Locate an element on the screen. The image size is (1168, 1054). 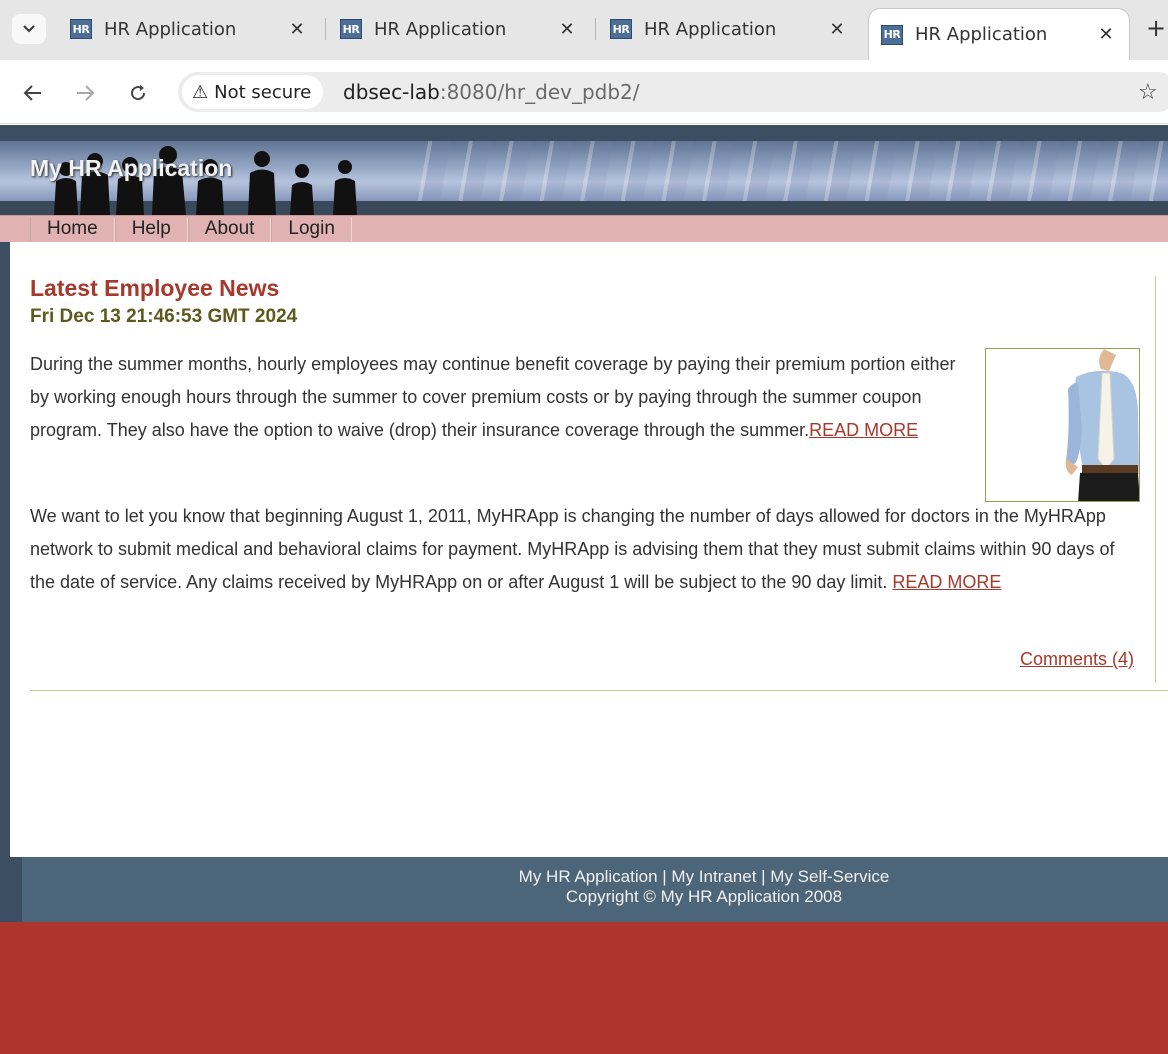
security-label: Not secure is located at coordinates (263, 92).